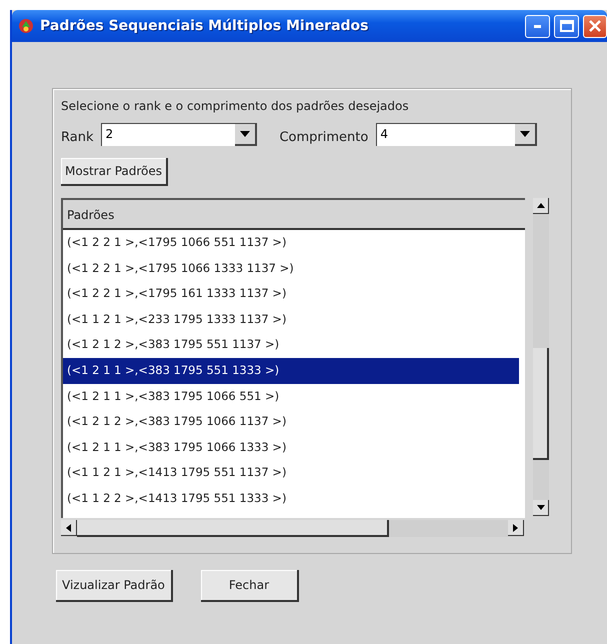 This screenshot has width=607, height=644. What do you see at coordinates (294, 269) in the screenshot?
I see `list-item: (<1 2 2 1 >,<1795 1066 1333 1137 >)` at bounding box center [294, 269].